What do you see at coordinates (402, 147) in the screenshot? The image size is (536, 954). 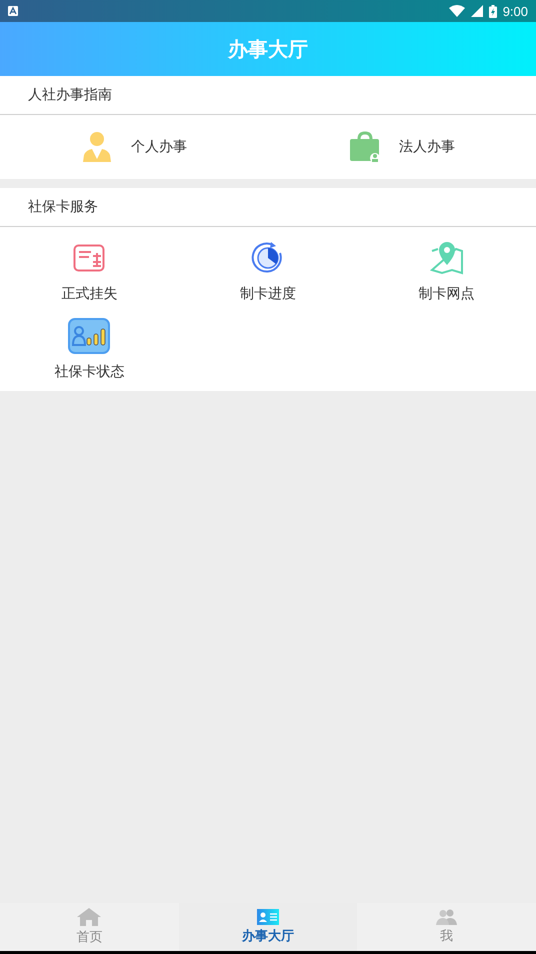 I see `service-item: 法人办事` at bounding box center [402, 147].